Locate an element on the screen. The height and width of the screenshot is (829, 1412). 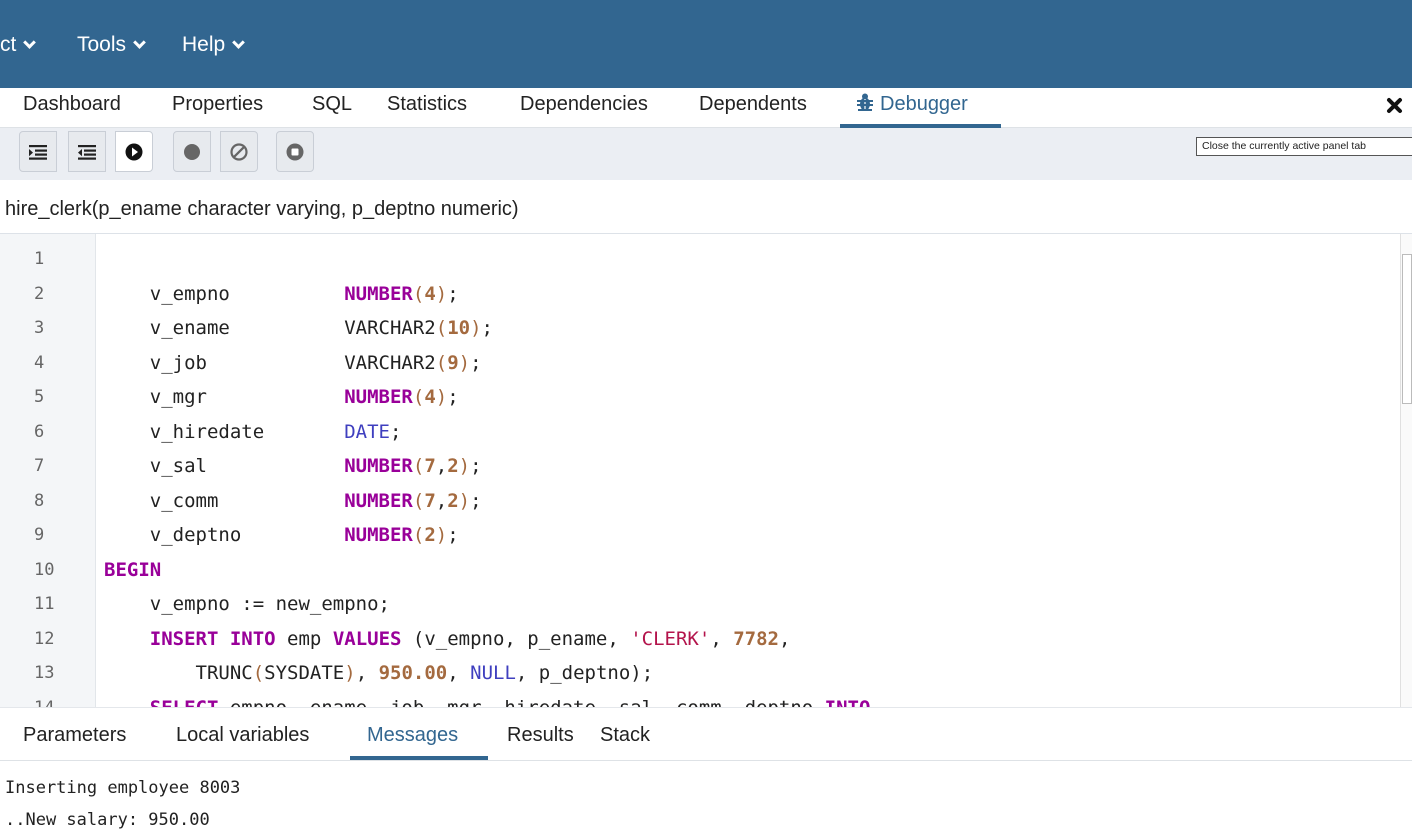
menu-help: Help is located at coordinates (214, 45).